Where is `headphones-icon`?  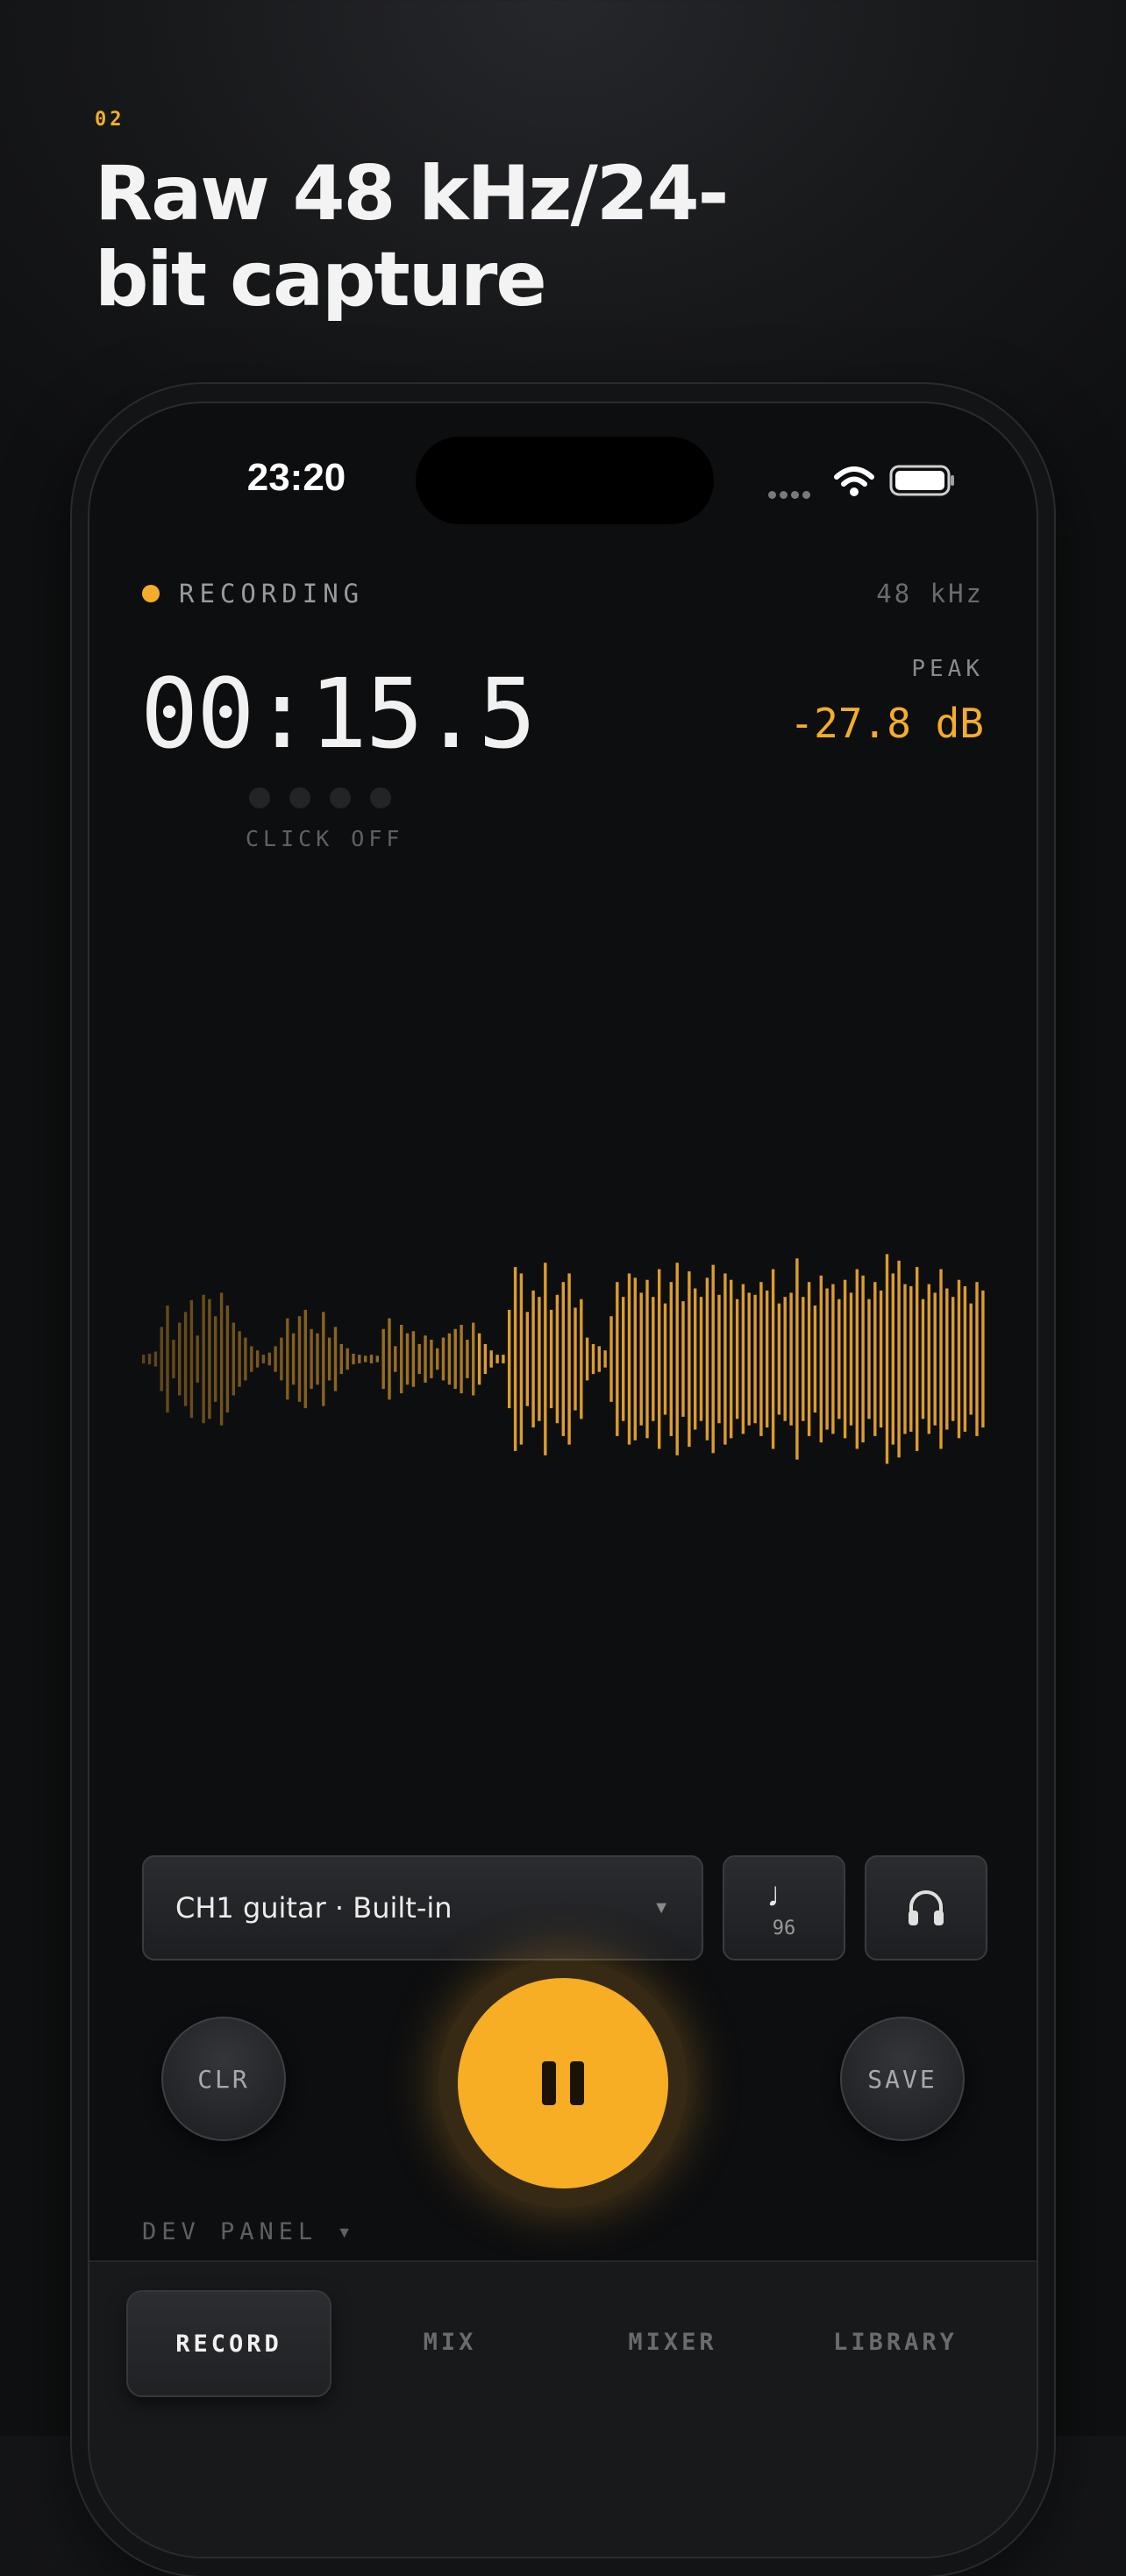 headphones-icon is located at coordinates (927, 1907).